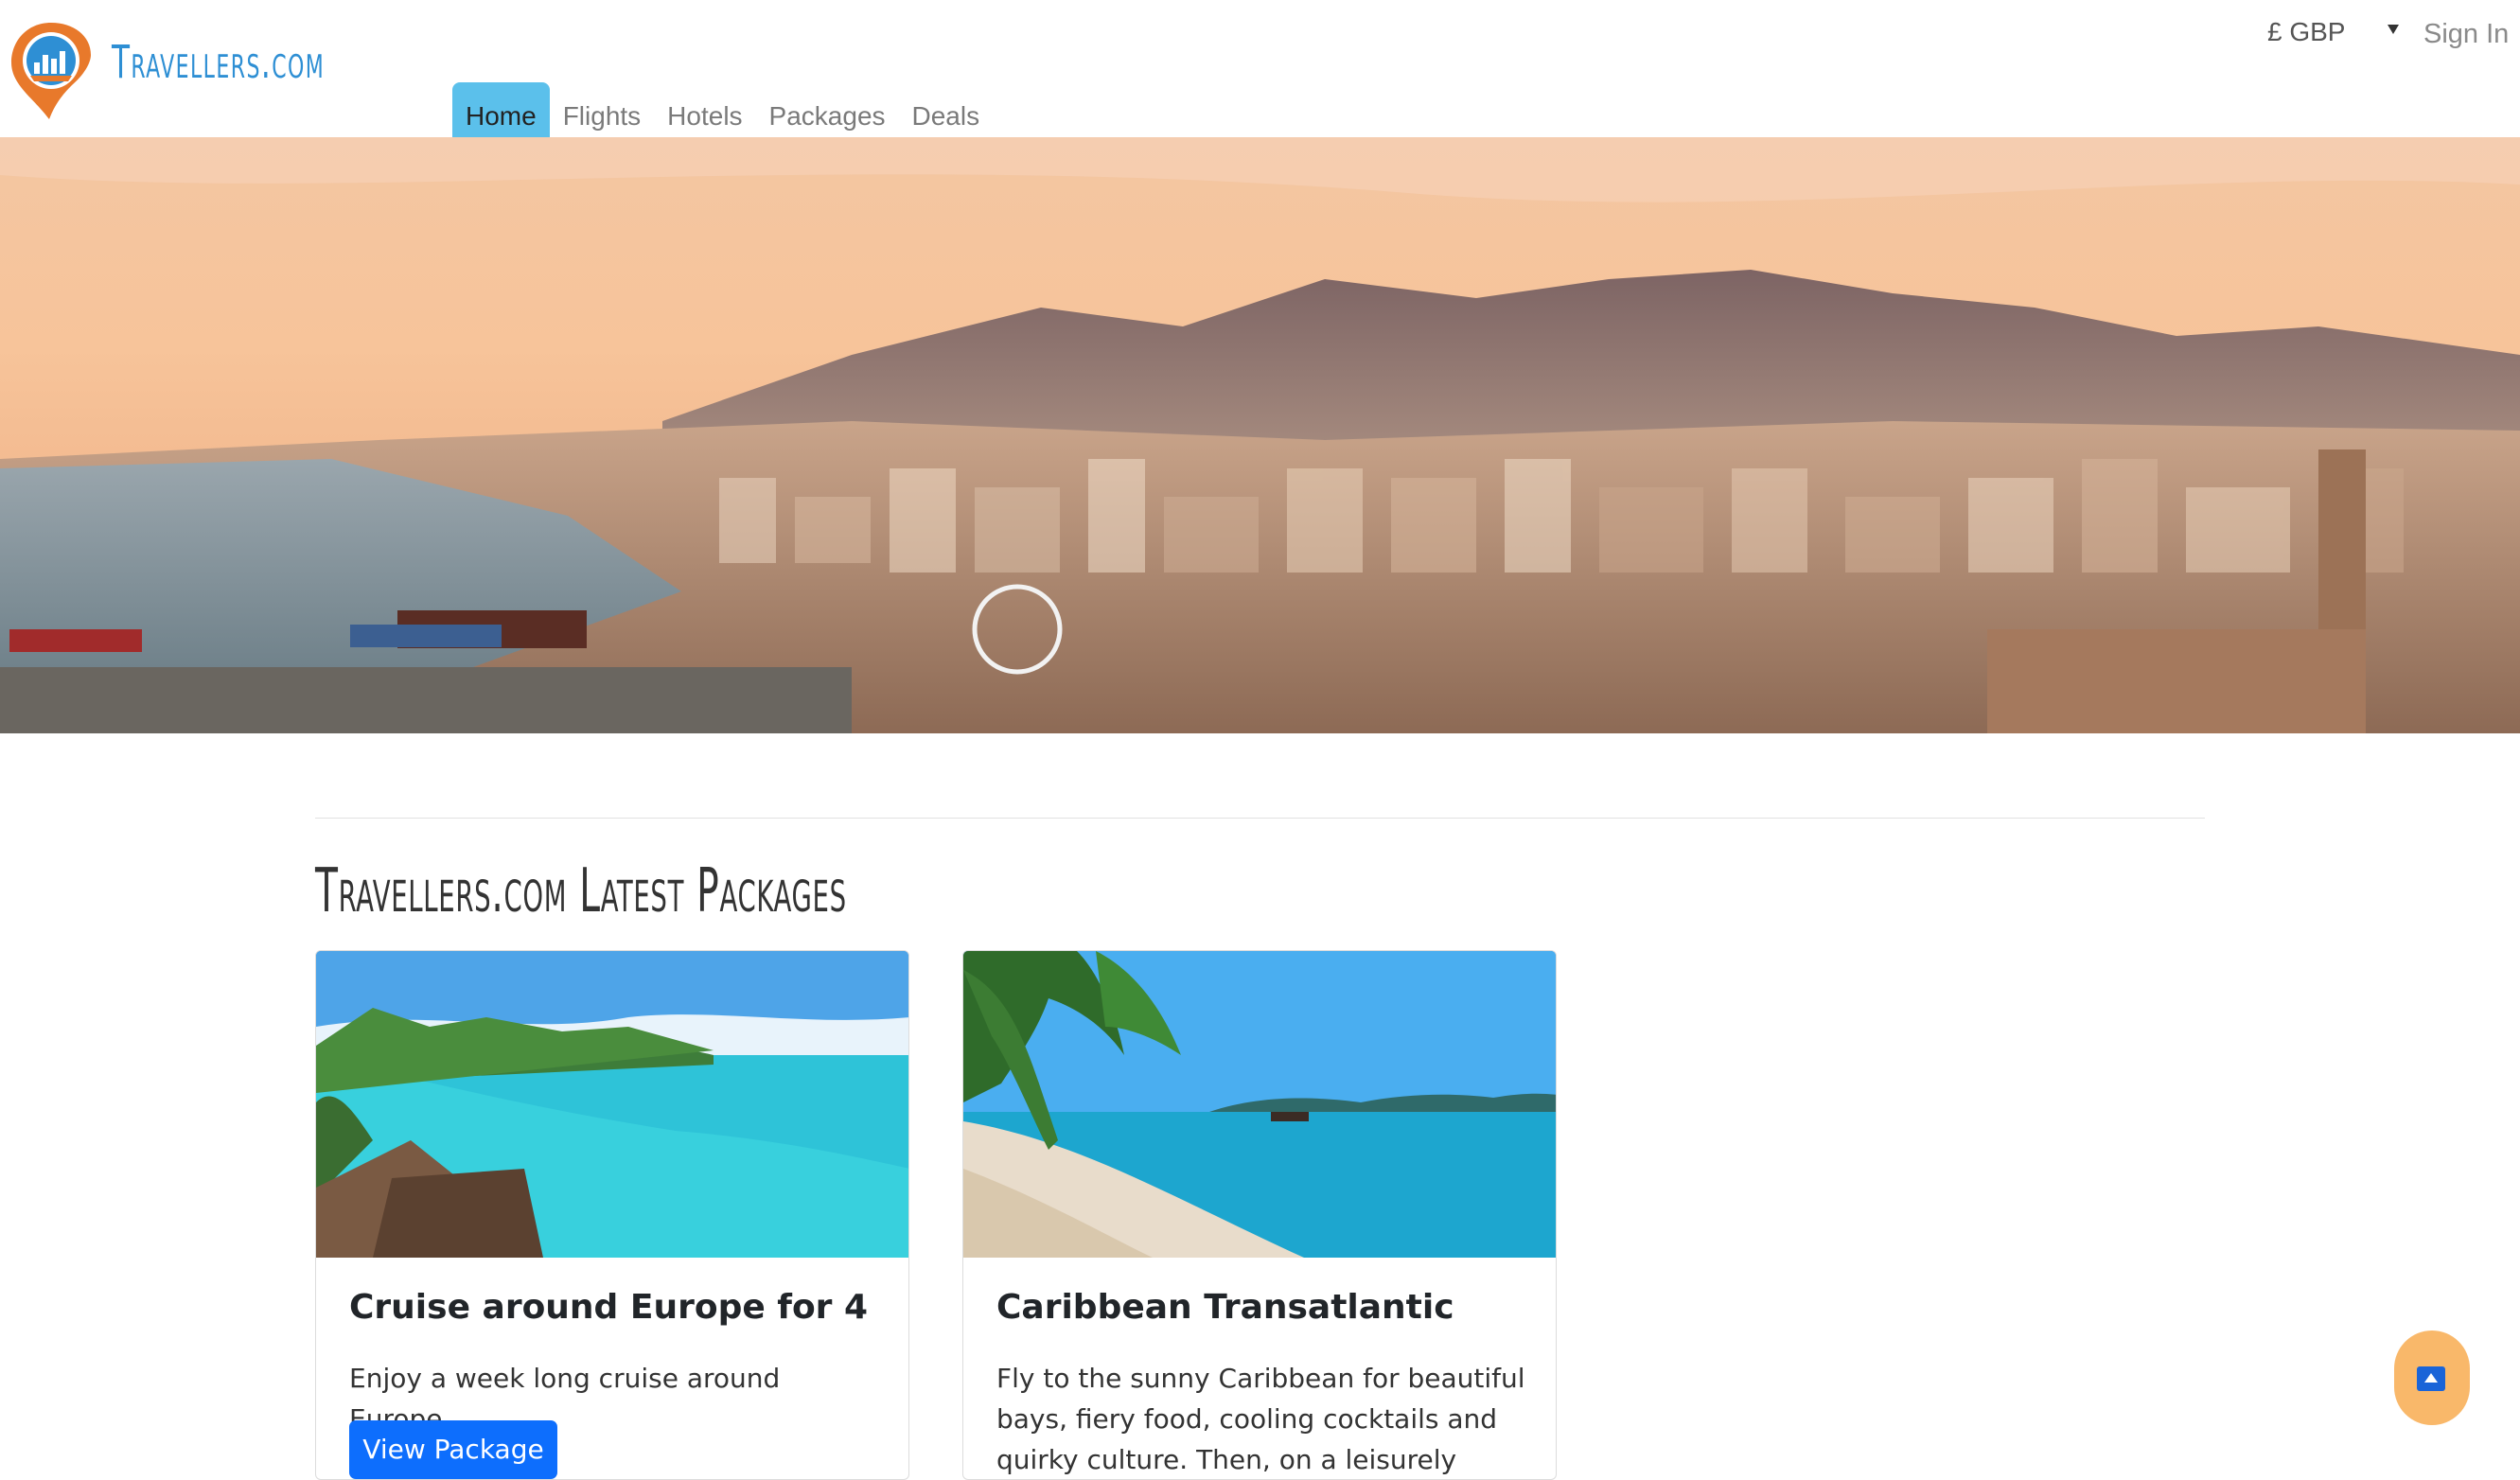  I want to click on arrow-up-icon, so click(2431, 1378).